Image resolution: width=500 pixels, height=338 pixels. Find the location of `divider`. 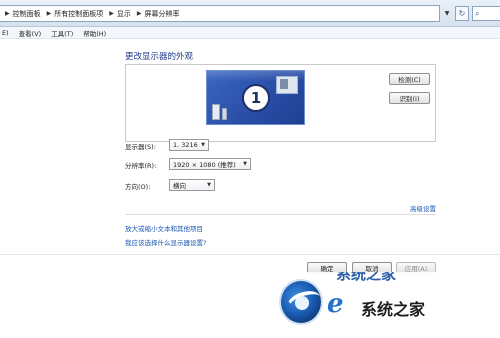

divider is located at coordinates (280, 214).